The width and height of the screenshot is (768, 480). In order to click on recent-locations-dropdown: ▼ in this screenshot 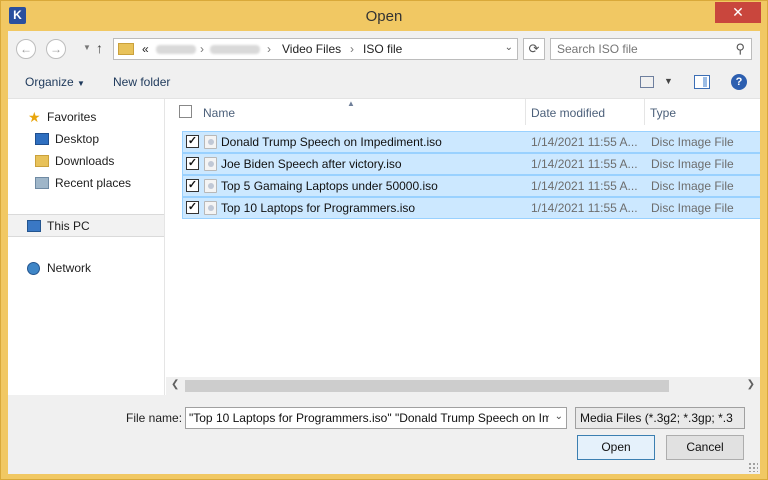, I will do `click(87, 47)`.